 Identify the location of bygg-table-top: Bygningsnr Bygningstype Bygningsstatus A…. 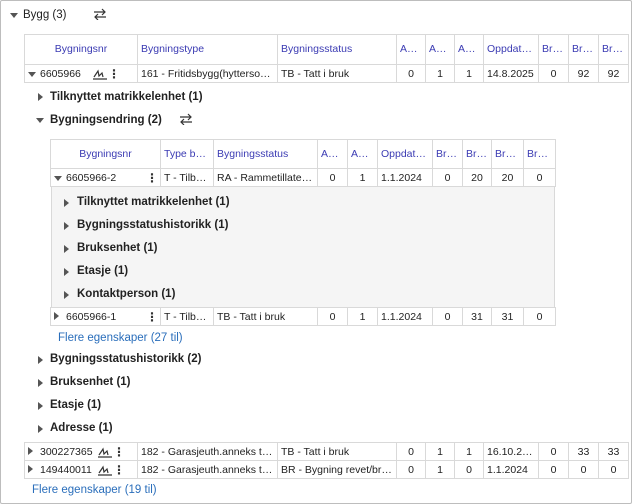
(326, 58).